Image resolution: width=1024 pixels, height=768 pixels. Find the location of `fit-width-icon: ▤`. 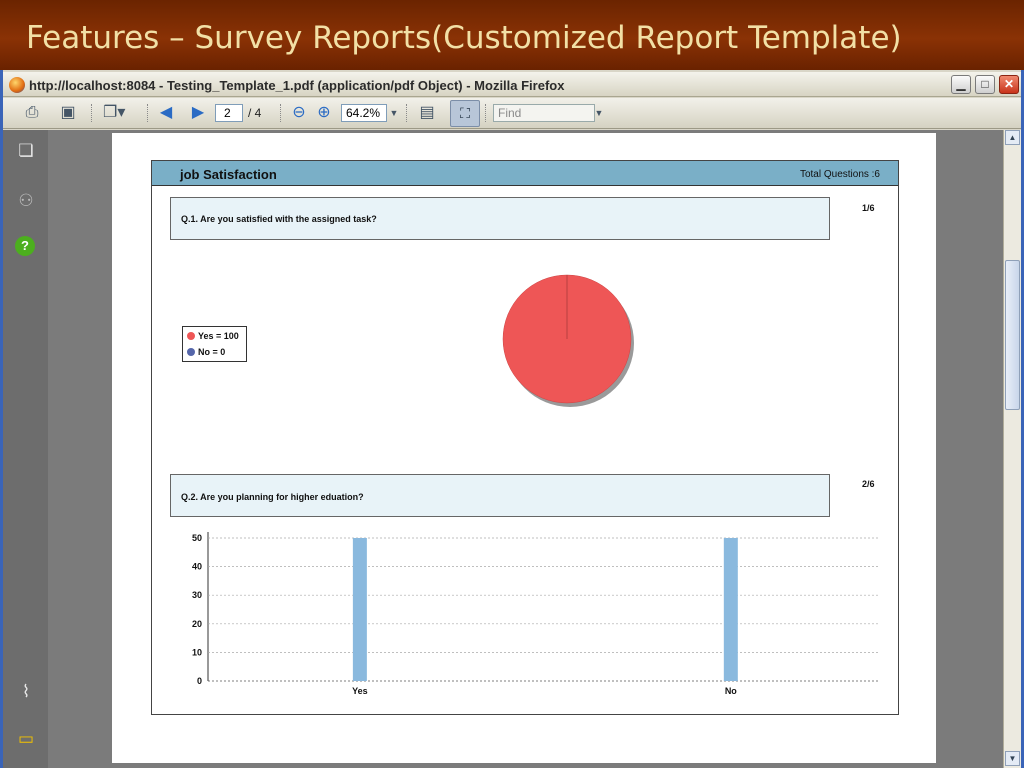

fit-width-icon: ▤ is located at coordinates (427, 113).